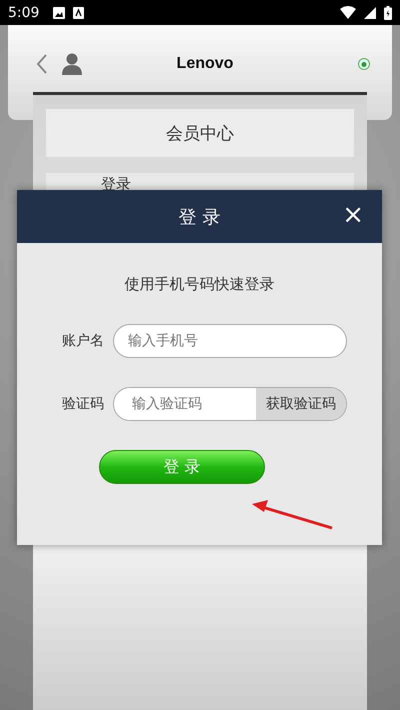 The image size is (400, 710). What do you see at coordinates (199, 217) in the screenshot?
I see `dialog-title: 登 录` at bounding box center [199, 217].